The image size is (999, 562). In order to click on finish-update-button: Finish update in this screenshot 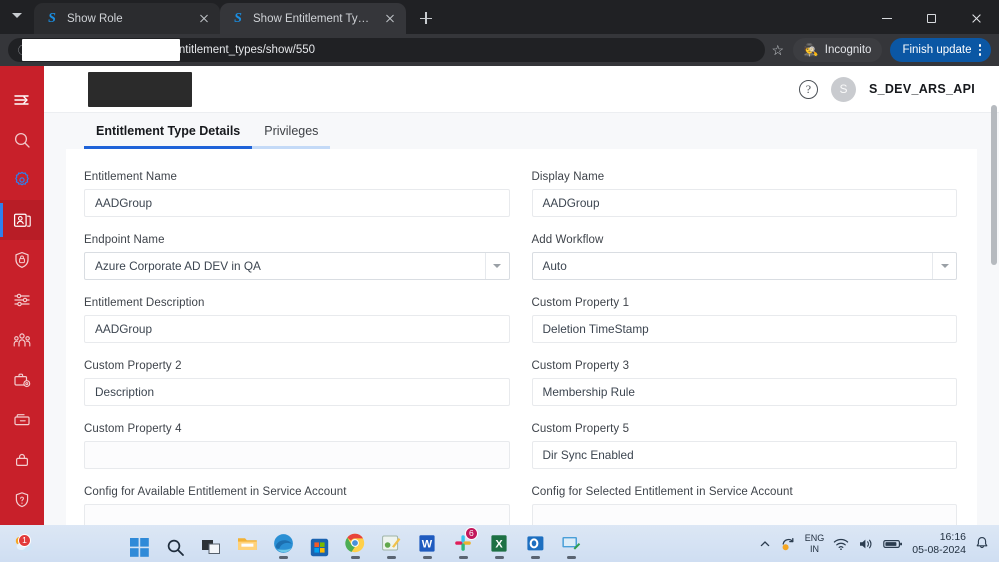, I will do `click(940, 50)`.